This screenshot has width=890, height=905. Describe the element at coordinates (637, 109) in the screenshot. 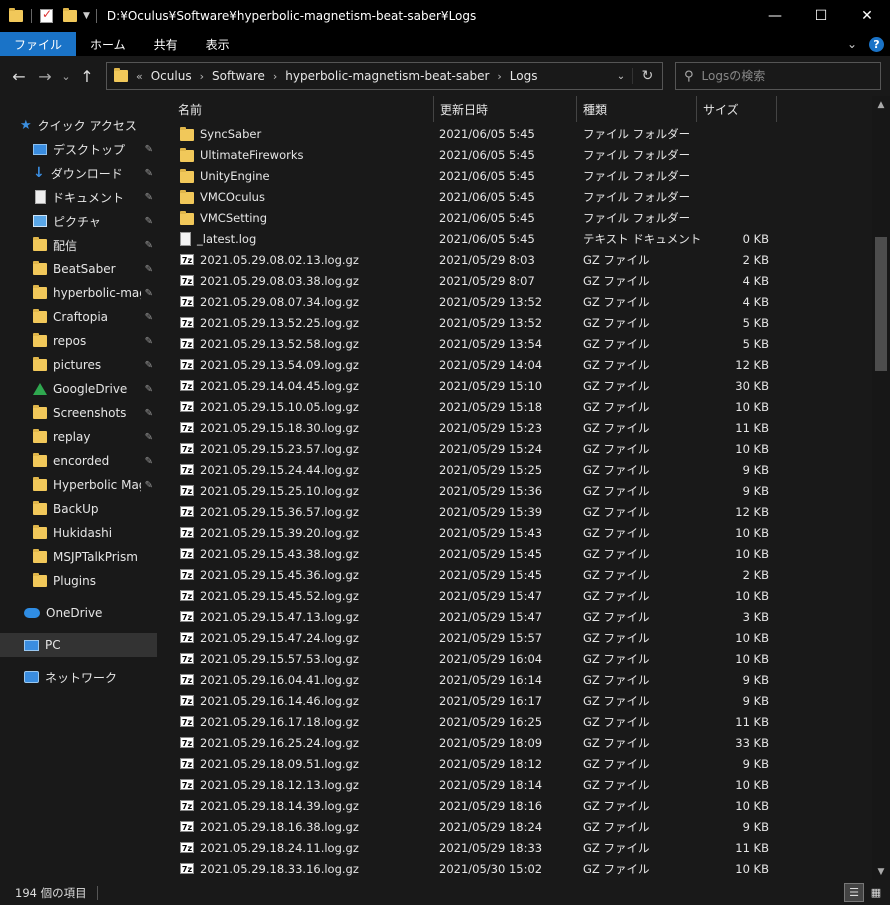

I see `column-header-type: 種類` at that location.